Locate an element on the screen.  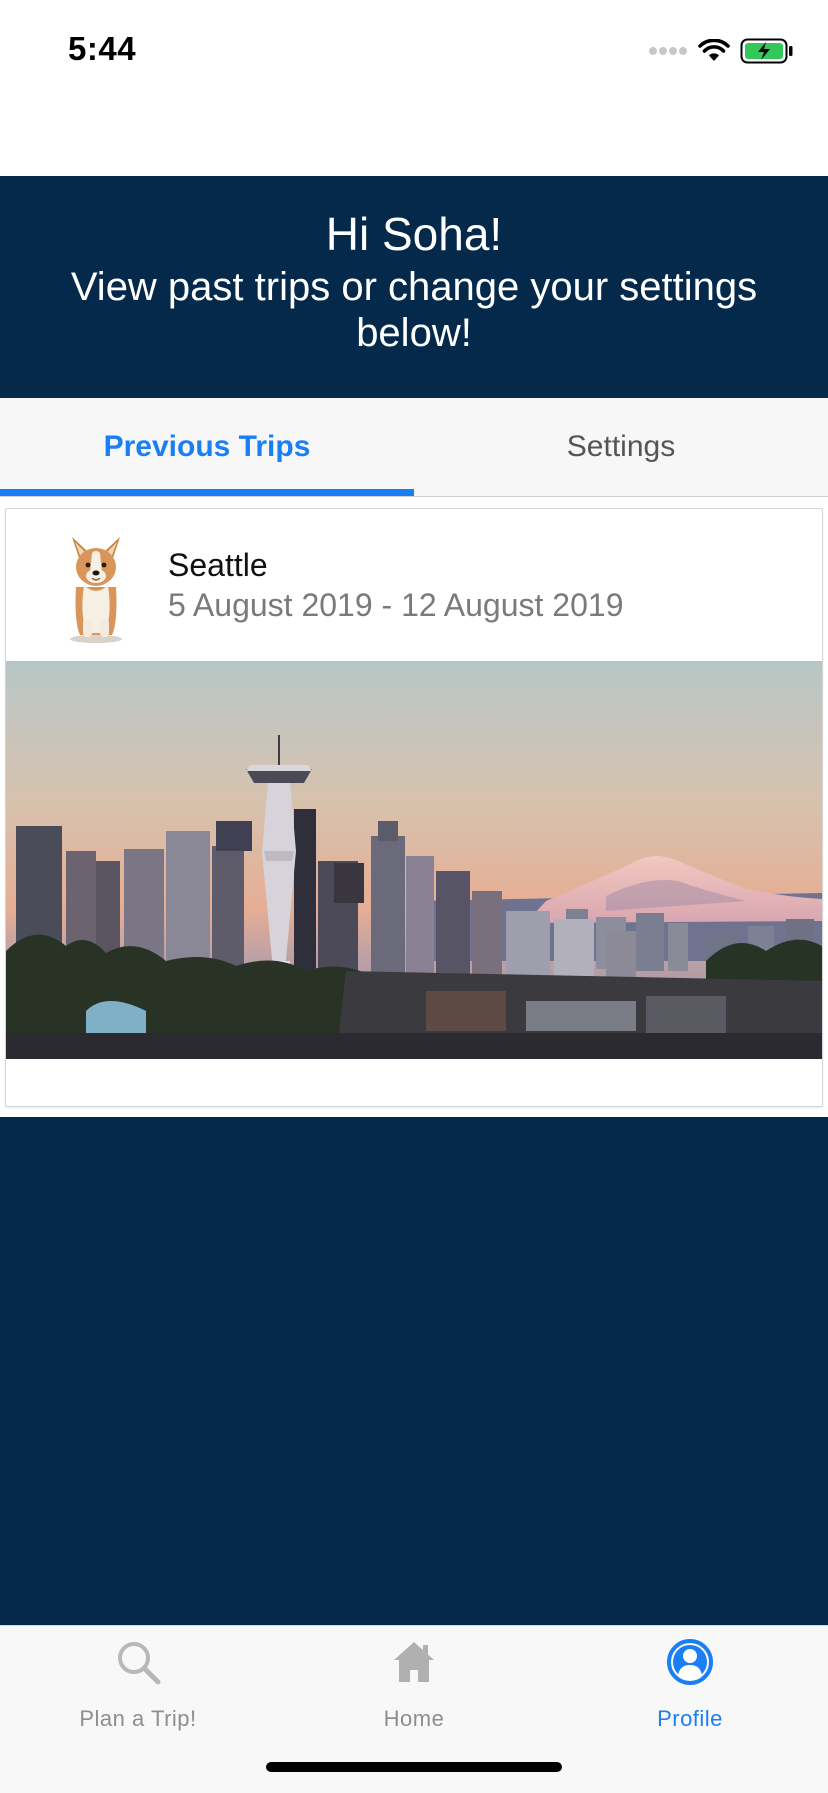
tabbar-label-profile: Profile is located at coordinates (690, 1718).